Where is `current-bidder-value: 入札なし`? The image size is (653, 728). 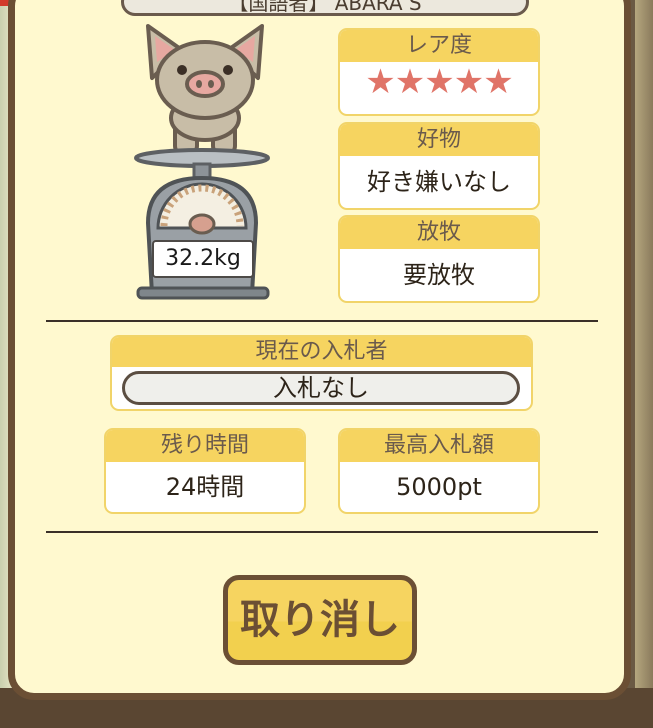 current-bidder-value: 入札なし is located at coordinates (321, 388).